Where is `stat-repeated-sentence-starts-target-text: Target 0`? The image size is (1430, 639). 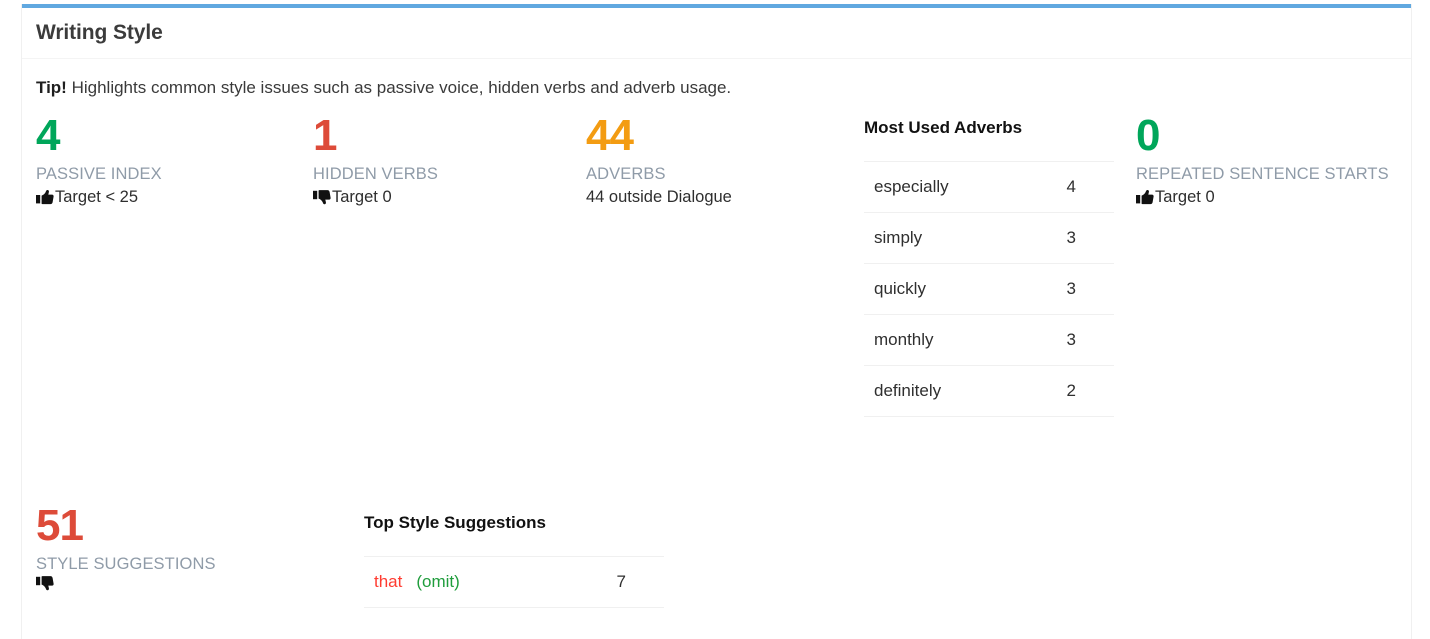 stat-repeated-sentence-starts-target-text: Target 0 is located at coordinates (1185, 197).